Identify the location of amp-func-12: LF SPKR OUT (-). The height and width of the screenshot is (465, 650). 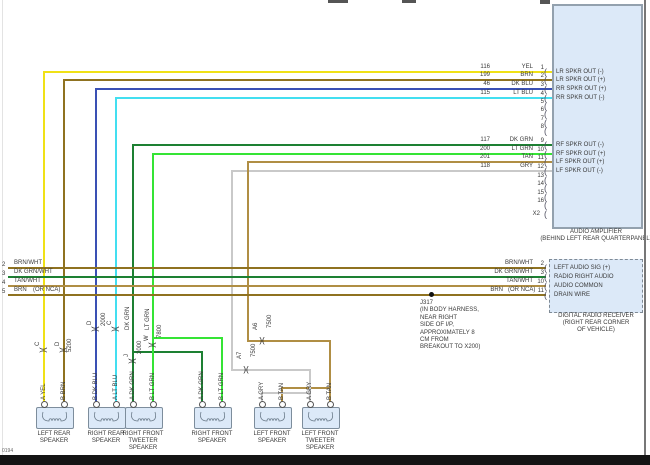
(579, 171).